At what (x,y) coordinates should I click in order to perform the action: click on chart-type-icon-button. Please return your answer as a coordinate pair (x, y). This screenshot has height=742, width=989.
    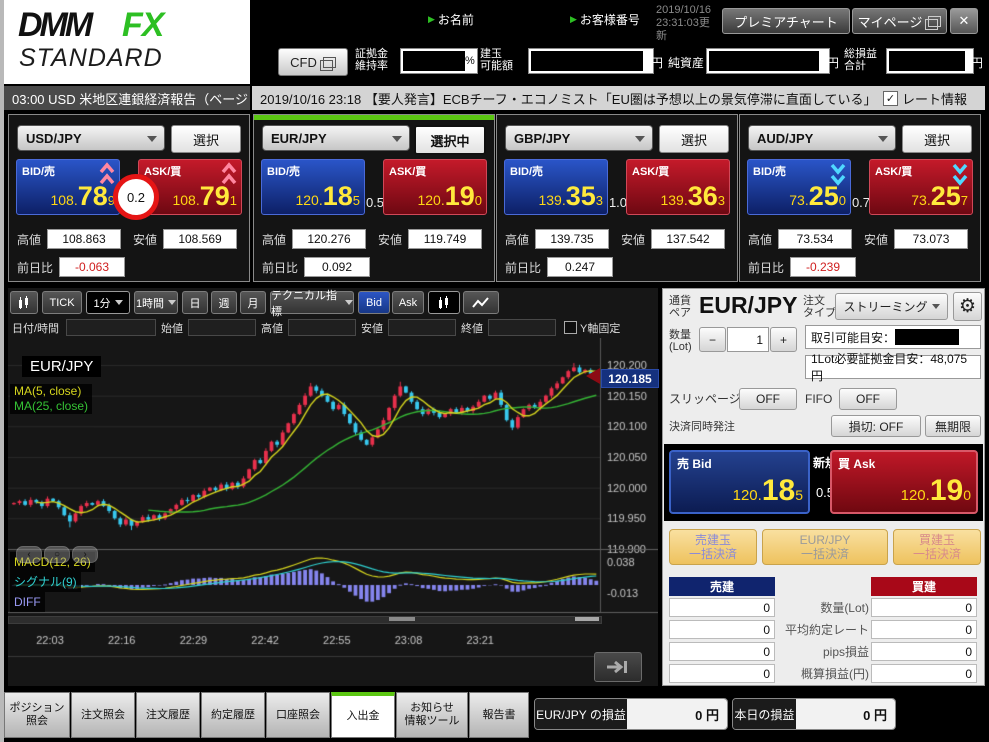
    Looking at the image, I should click on (24, 302).